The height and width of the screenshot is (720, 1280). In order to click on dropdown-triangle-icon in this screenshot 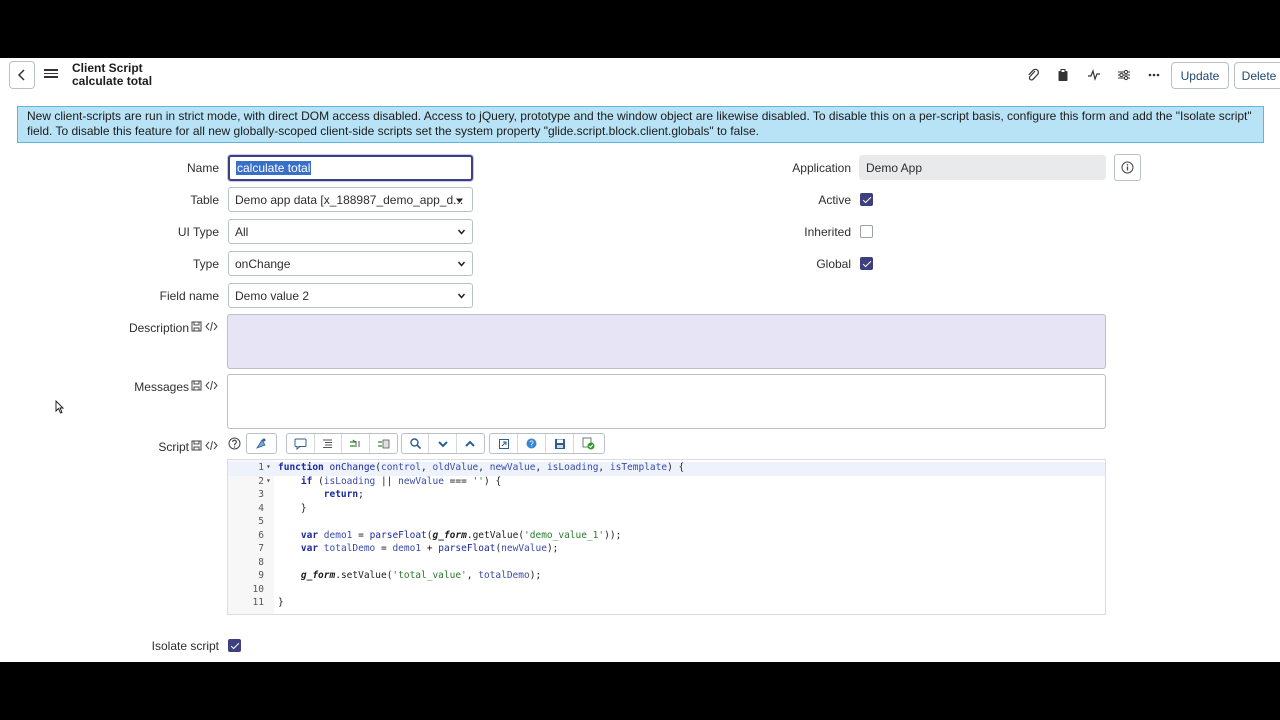, I will do `click(459, 200)`.